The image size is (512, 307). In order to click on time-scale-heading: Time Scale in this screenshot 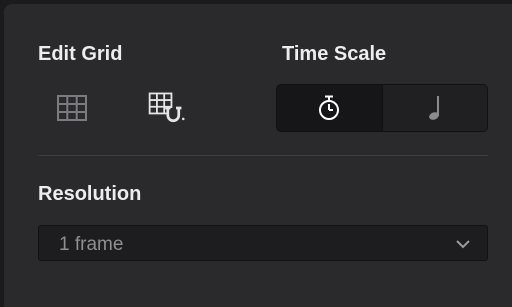, I will do `click(334, 54)`.